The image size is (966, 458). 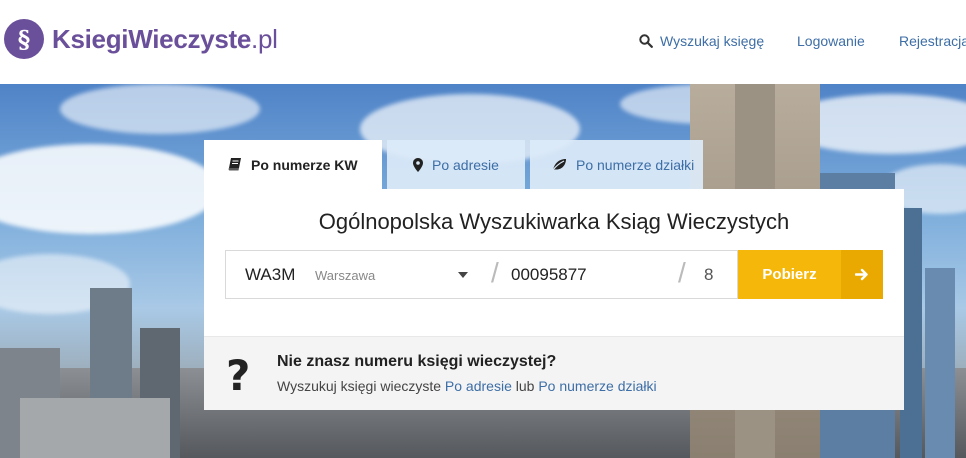 What do you see at coordinates (165, 38) in the screenshot?
I see `logo-text: KsiegiWieczyste.pl` at bounding box center [165, 38].